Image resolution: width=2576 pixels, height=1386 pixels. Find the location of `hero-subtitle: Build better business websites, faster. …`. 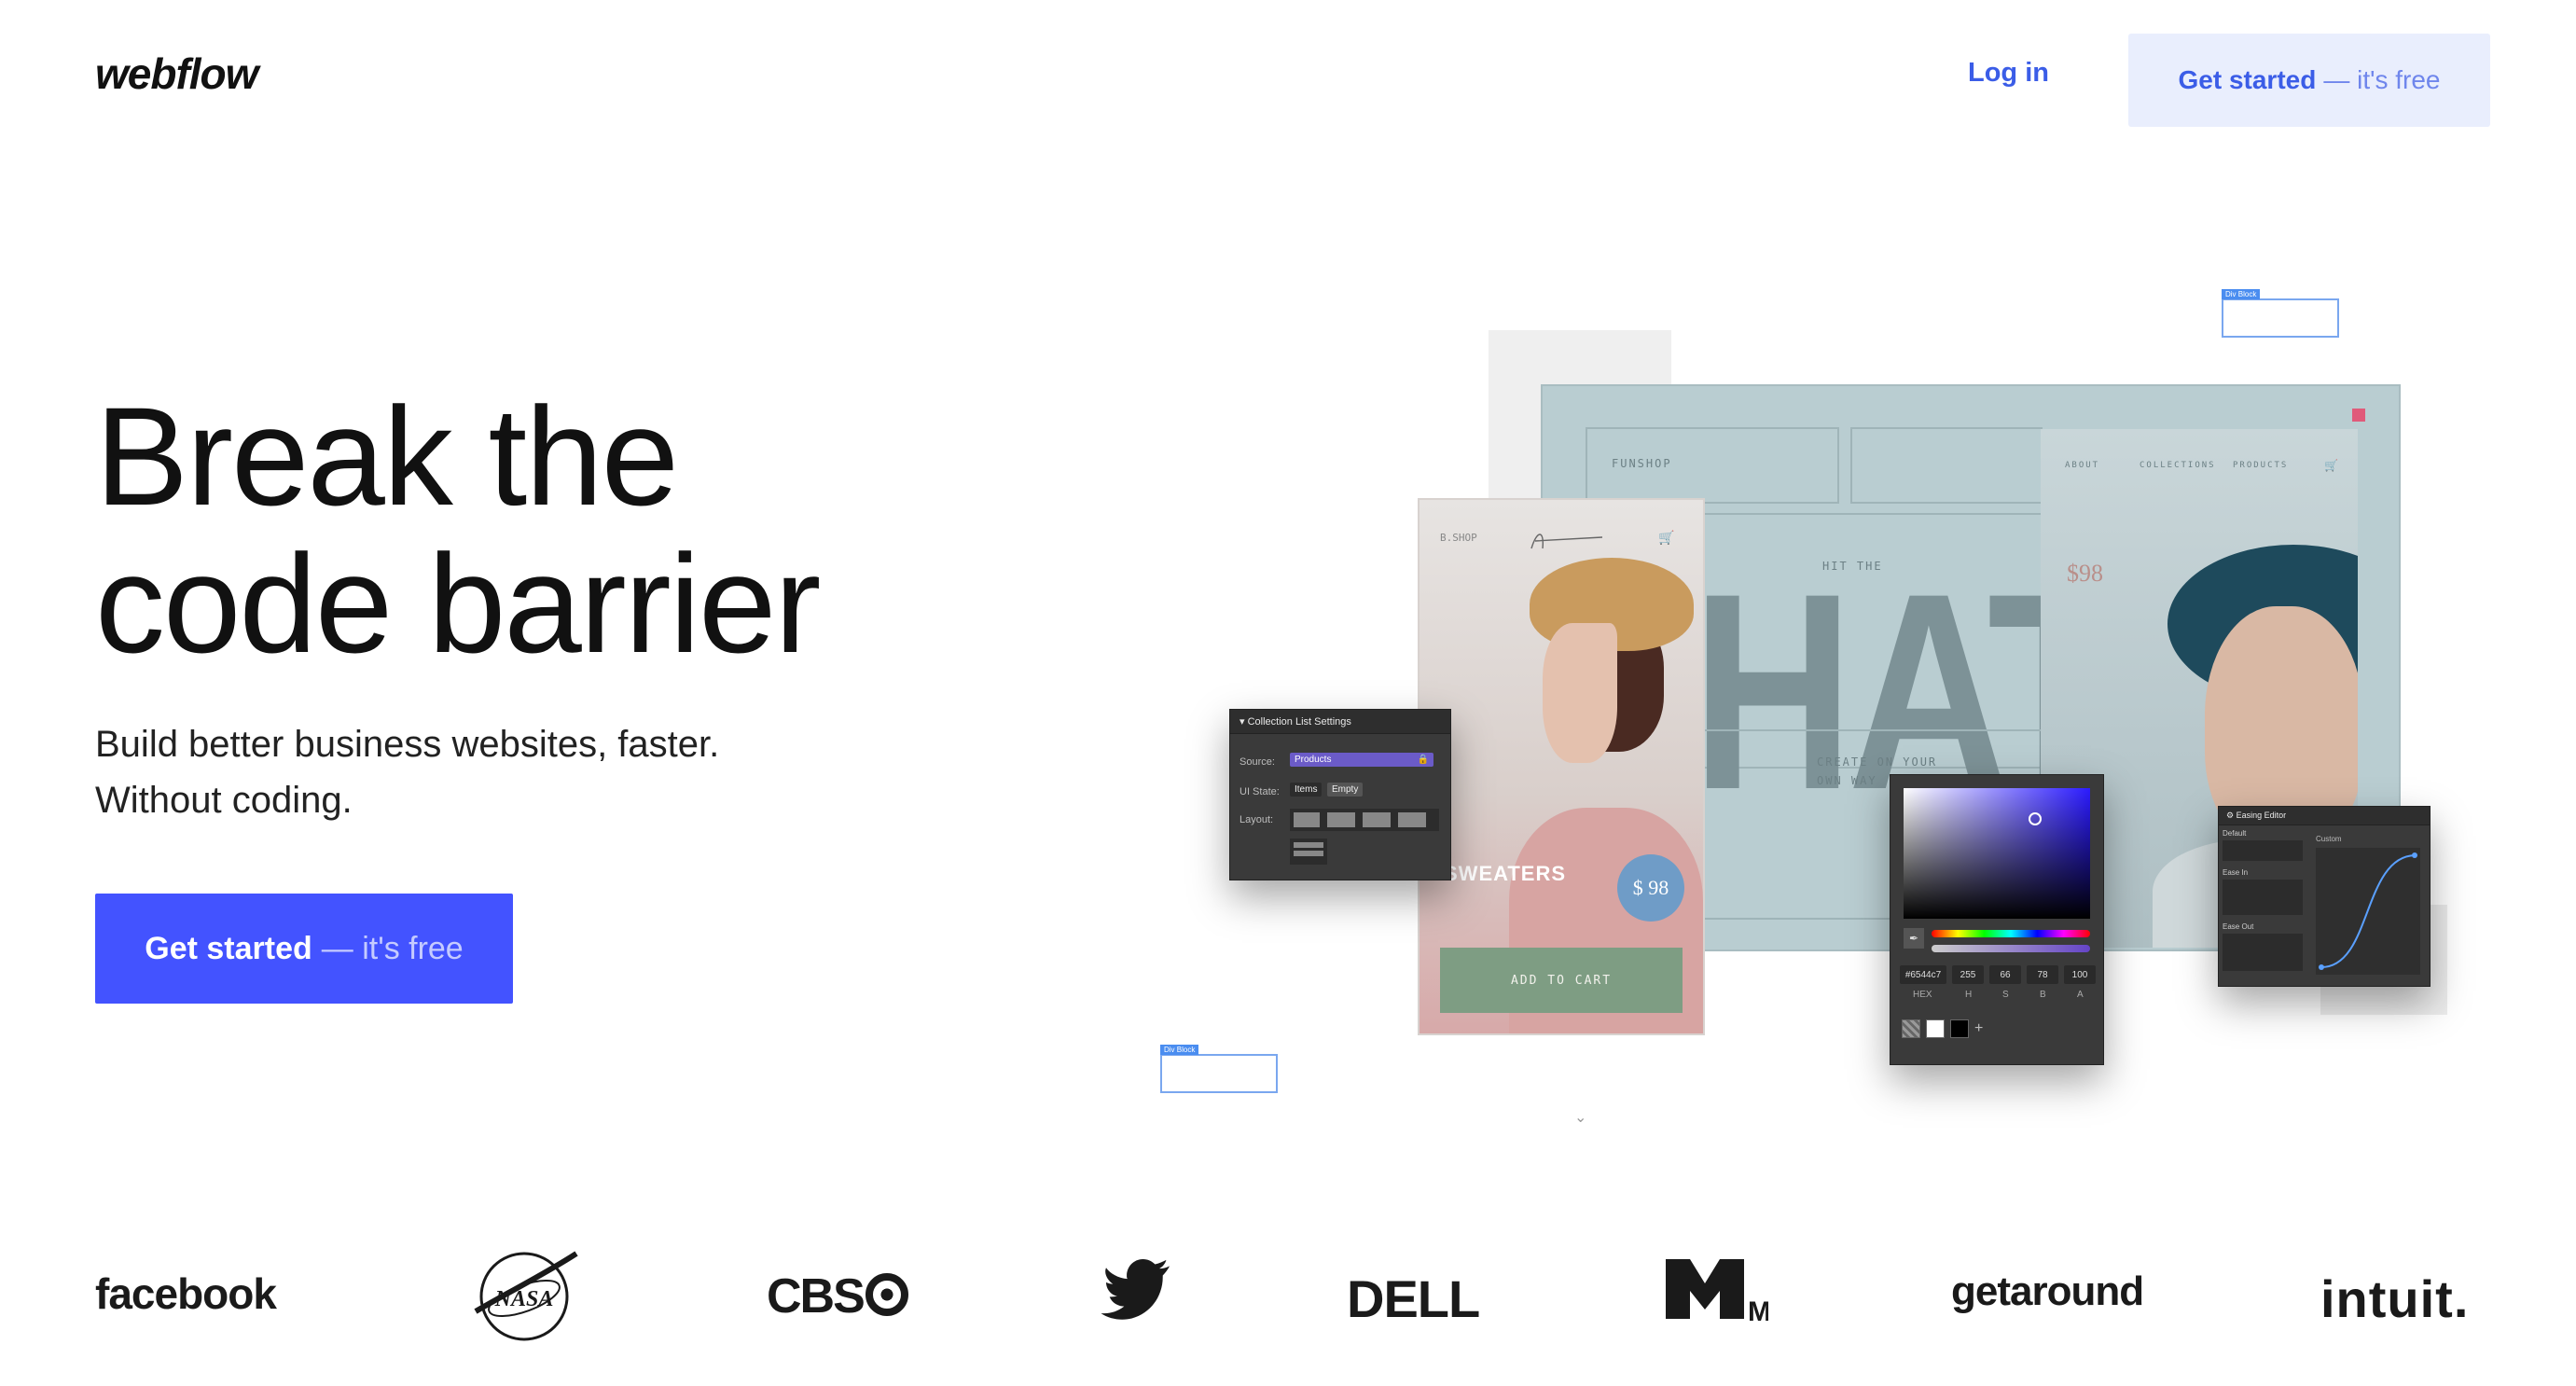

hero-subtitle: Build better business websites, faster. … is located at coordinates (407, 772).